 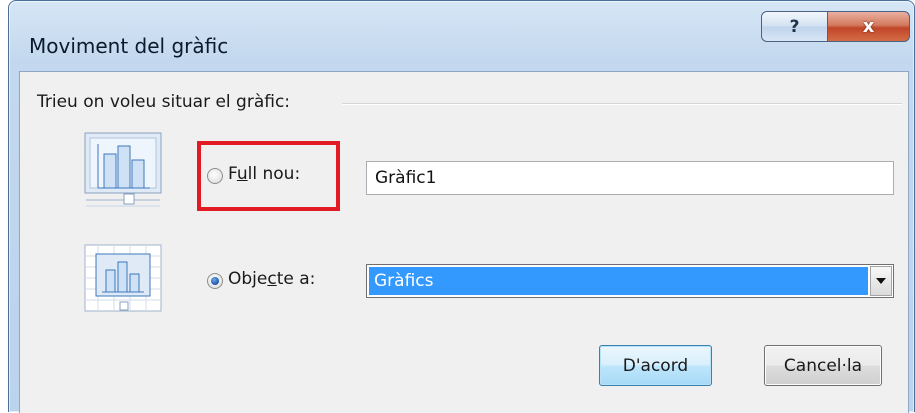 I want to click on dialog-title: Moviment del gràfic, so click(x=129, y=46).